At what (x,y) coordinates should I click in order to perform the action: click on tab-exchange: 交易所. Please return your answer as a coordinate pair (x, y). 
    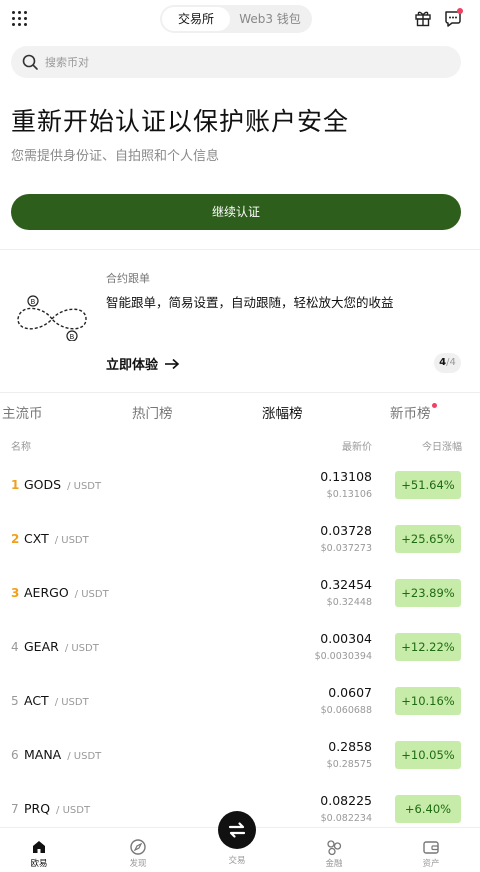
    Looking at the image, I should click on (196, 19).